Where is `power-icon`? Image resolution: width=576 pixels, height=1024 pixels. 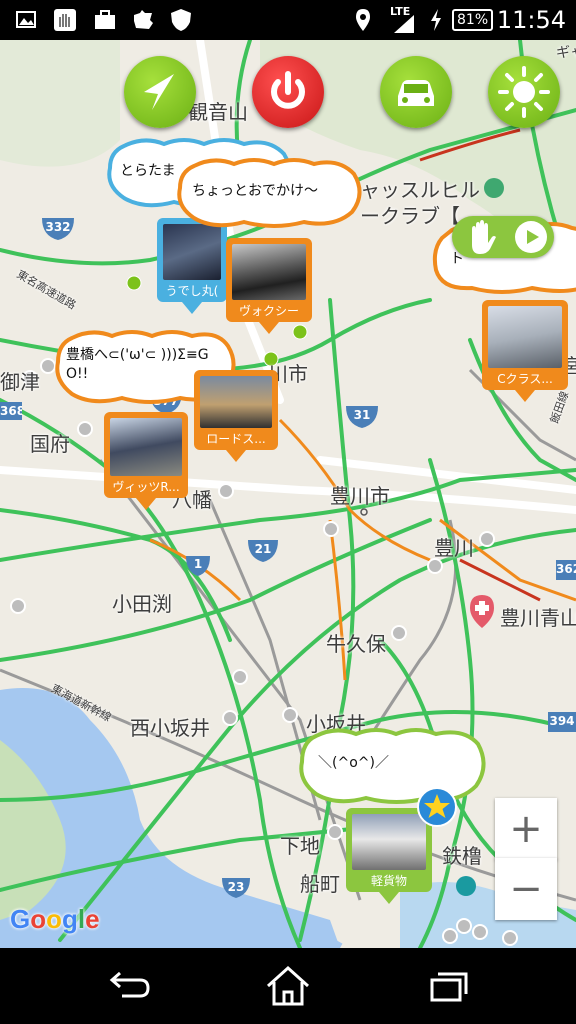 power-icon is located at coordinates (288, 90).